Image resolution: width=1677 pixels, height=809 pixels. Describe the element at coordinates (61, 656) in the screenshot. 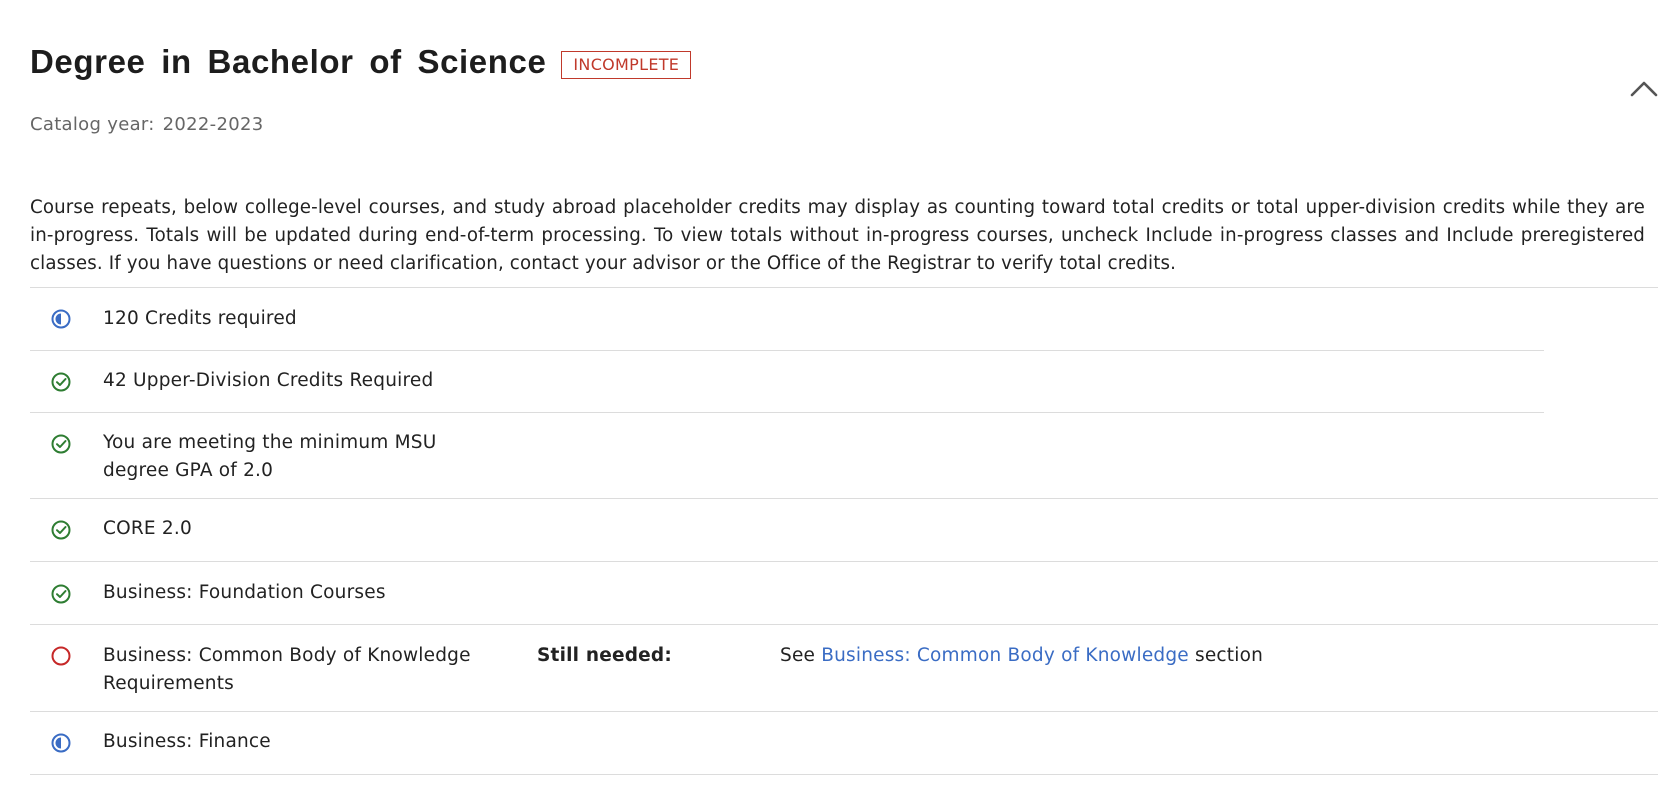

I see `empty-circle-icon` at that location.